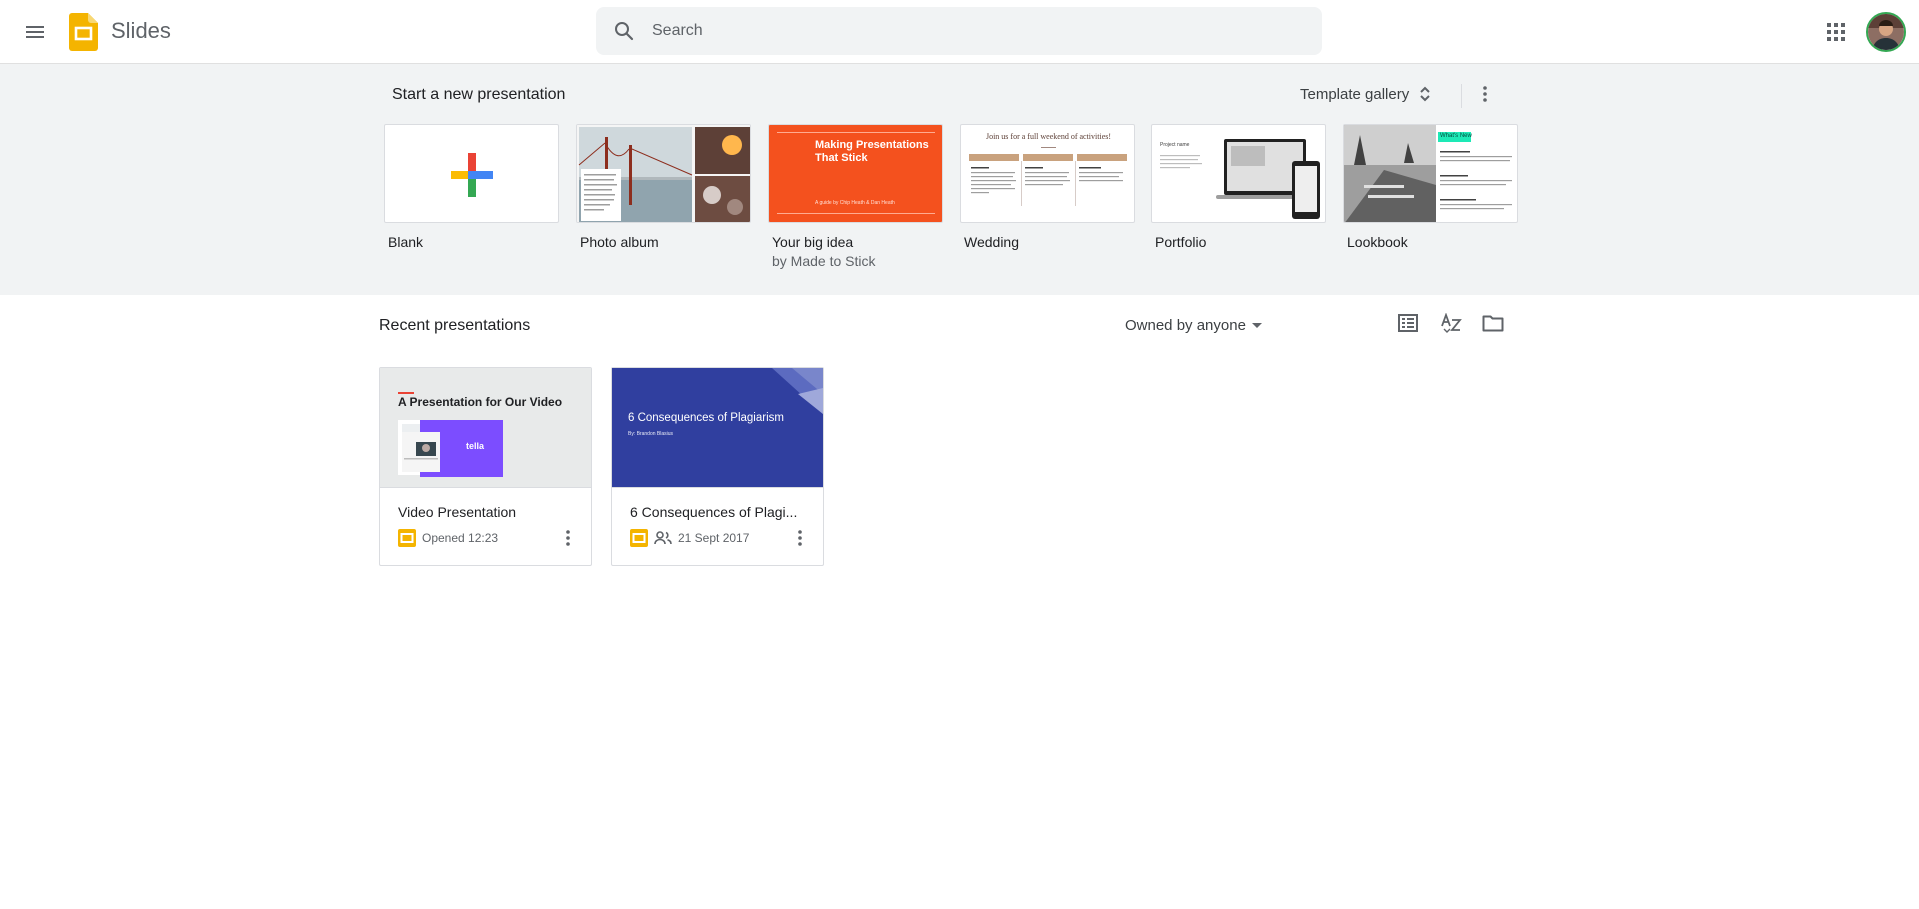 This screenshot has height=909, width=1919. Describe the element at coordinates (855, 203) in the screenshot. I see `big-idea-thumb-byline: A guide by Chip Heath & Dan Heath` at that location.